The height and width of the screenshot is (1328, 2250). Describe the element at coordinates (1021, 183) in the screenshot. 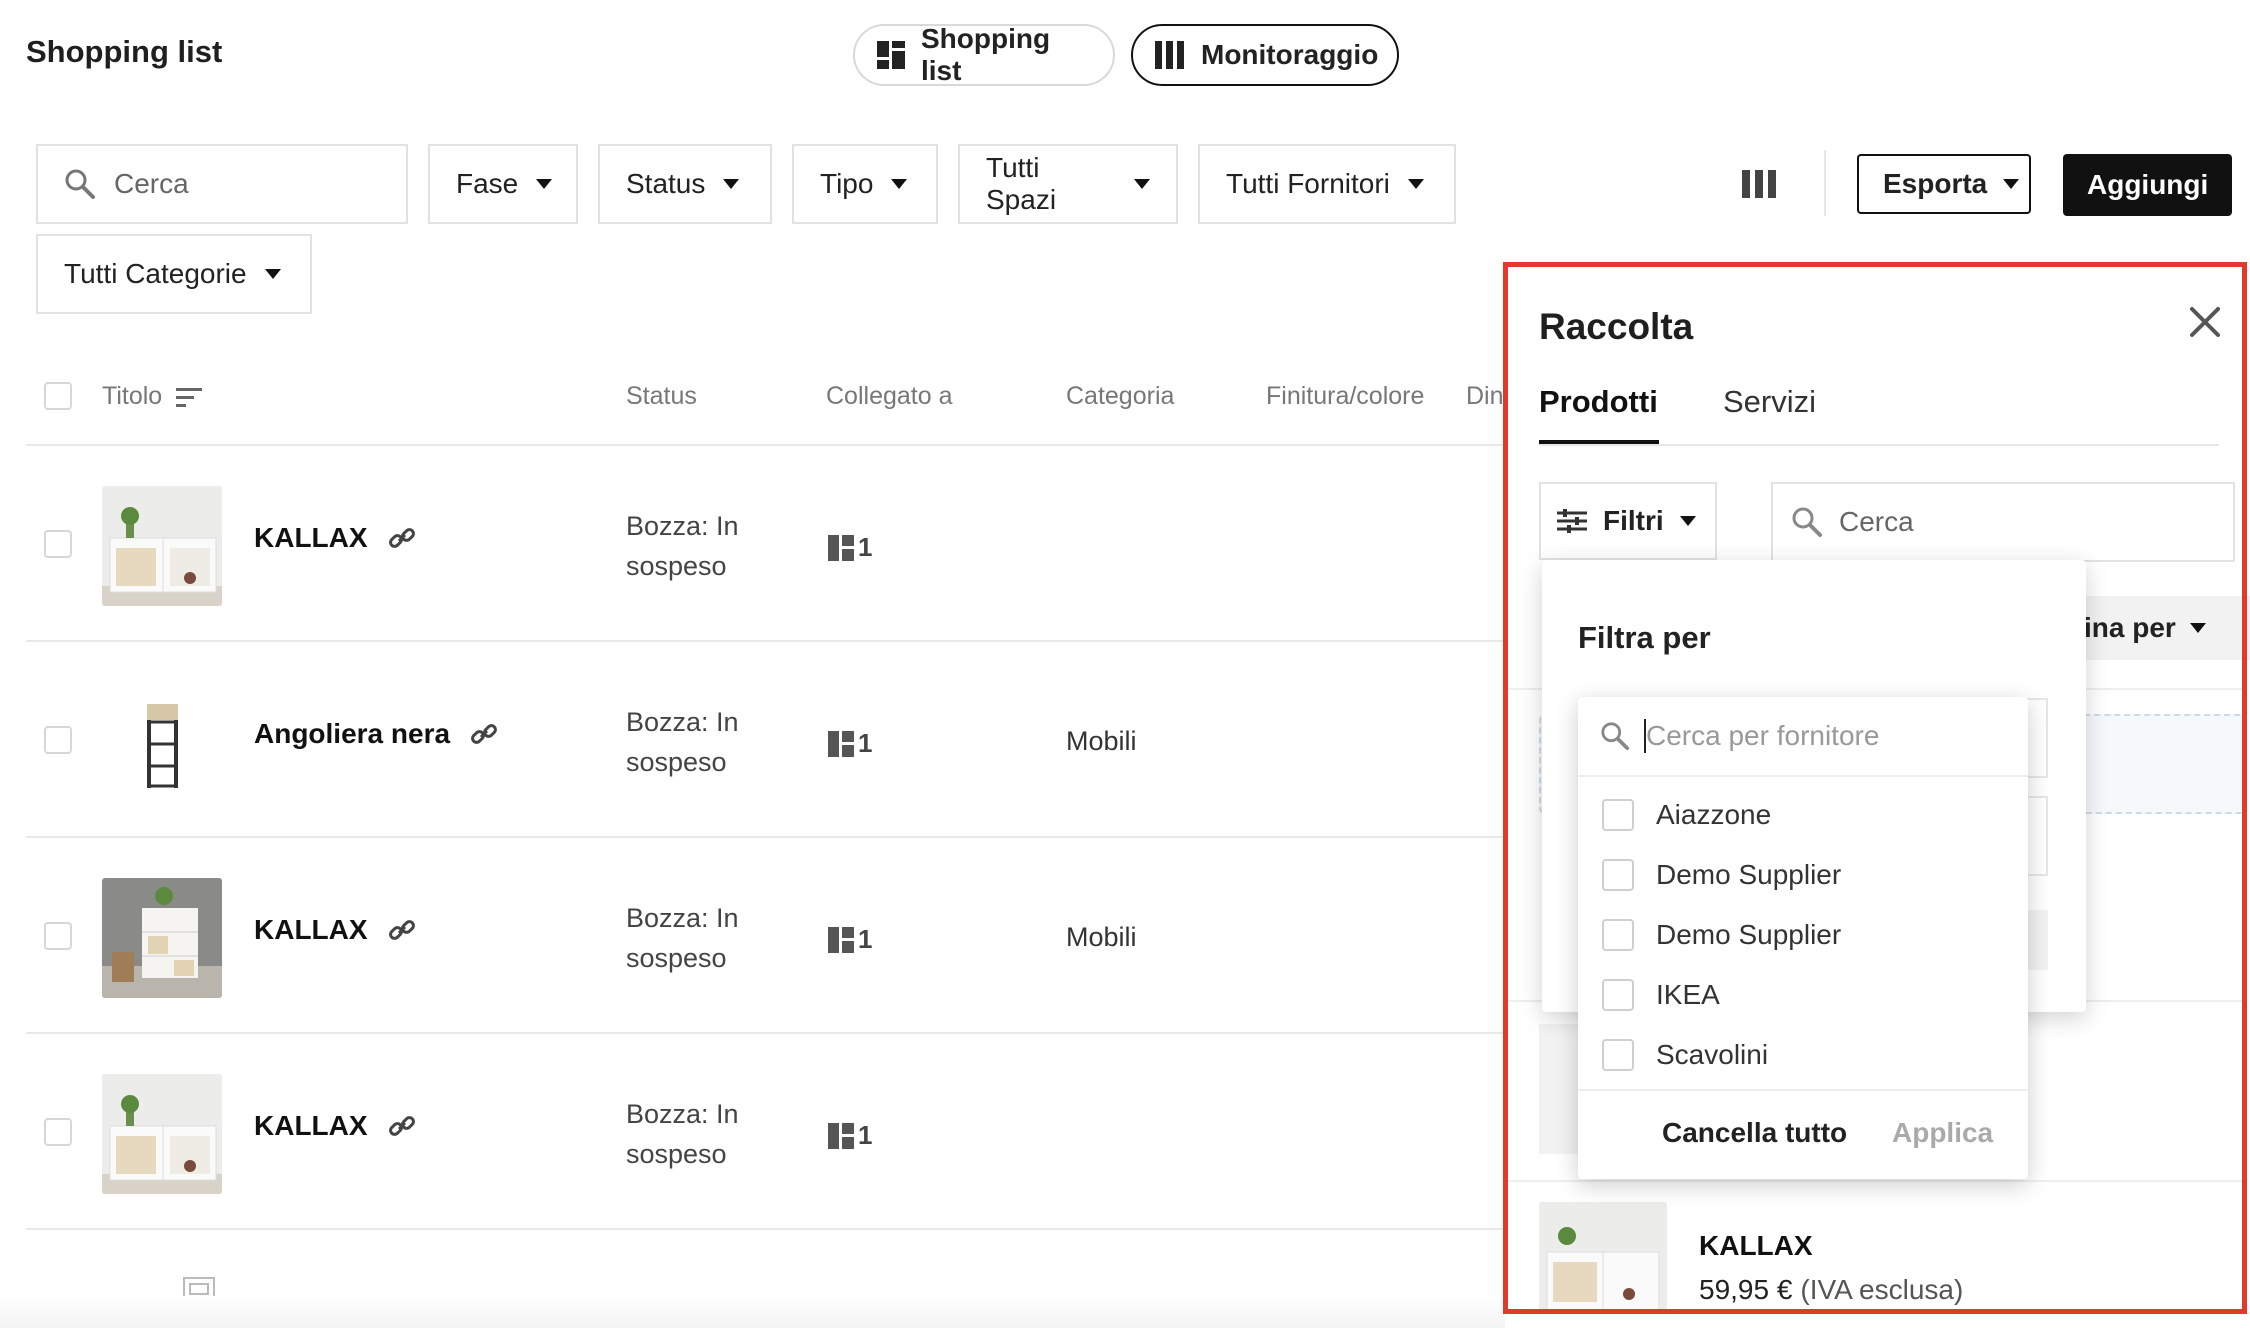

I see `filter-spazi-label: Tutti Spazi` at that location.